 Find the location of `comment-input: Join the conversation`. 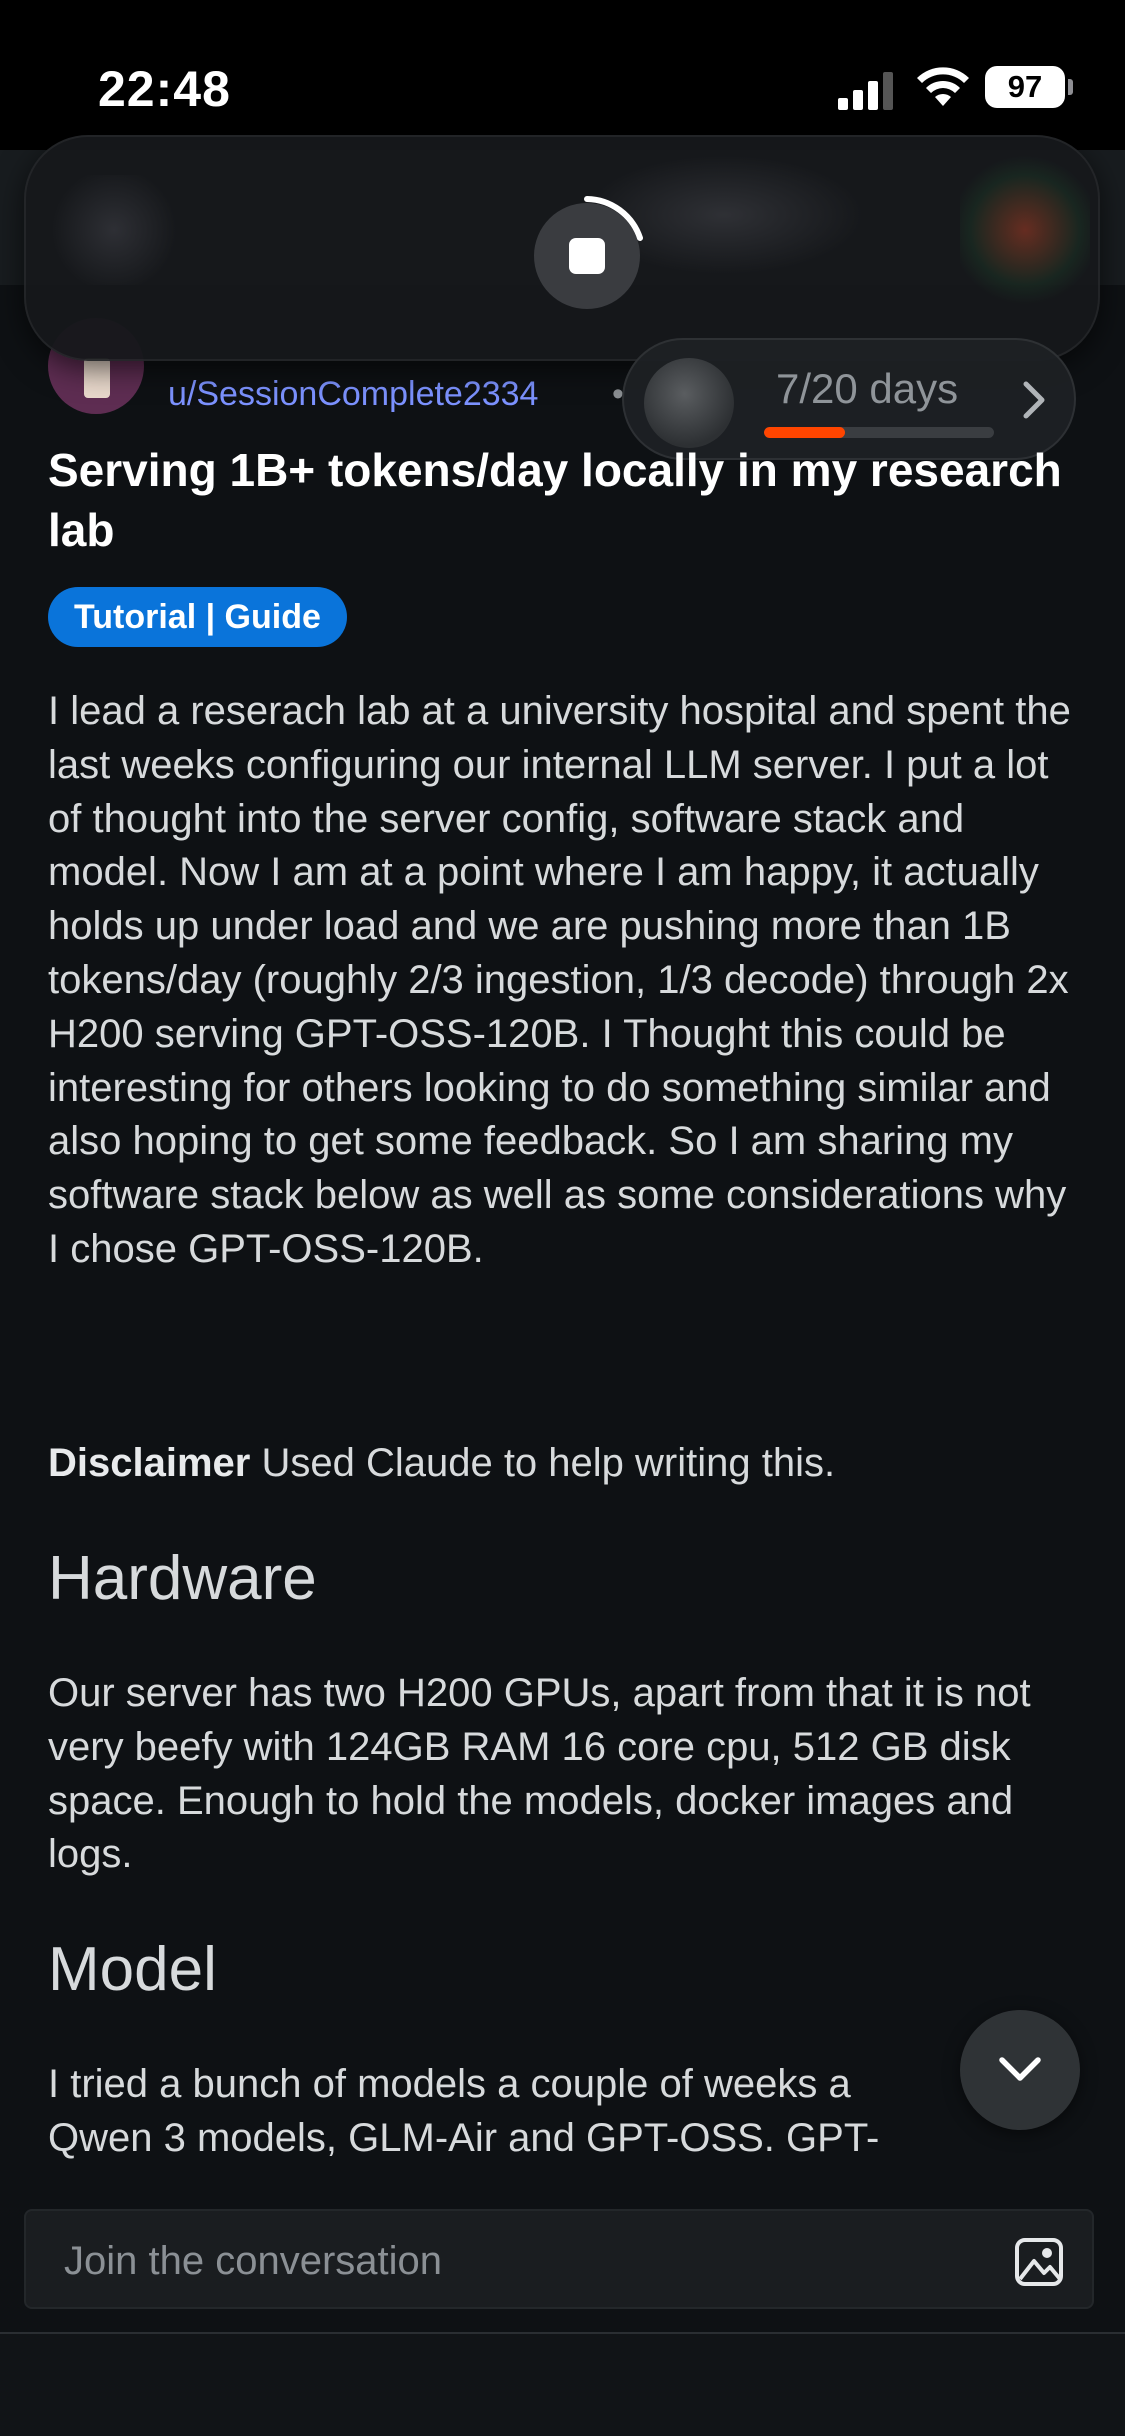

comment-input: Join the conversation is located at coordinates (559, 2259).